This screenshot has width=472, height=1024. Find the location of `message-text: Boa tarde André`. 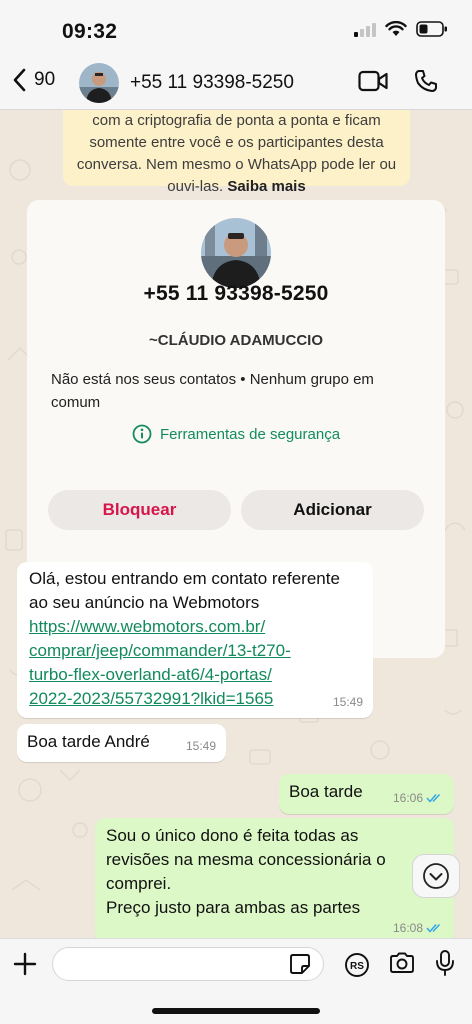

message-text: Boa tarde André is located at coordinates (88, 741).